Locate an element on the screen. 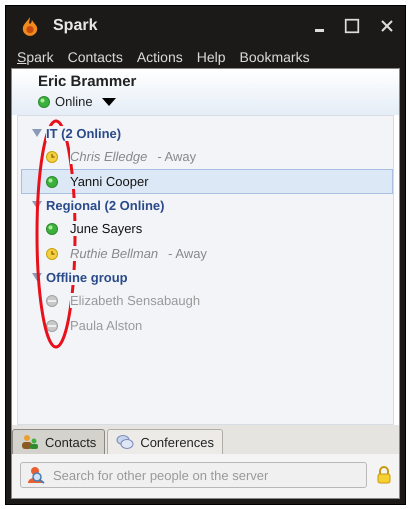 This screenshot has height=509, width=412. status-dropdown: Online is located at coordinates (77, 101).